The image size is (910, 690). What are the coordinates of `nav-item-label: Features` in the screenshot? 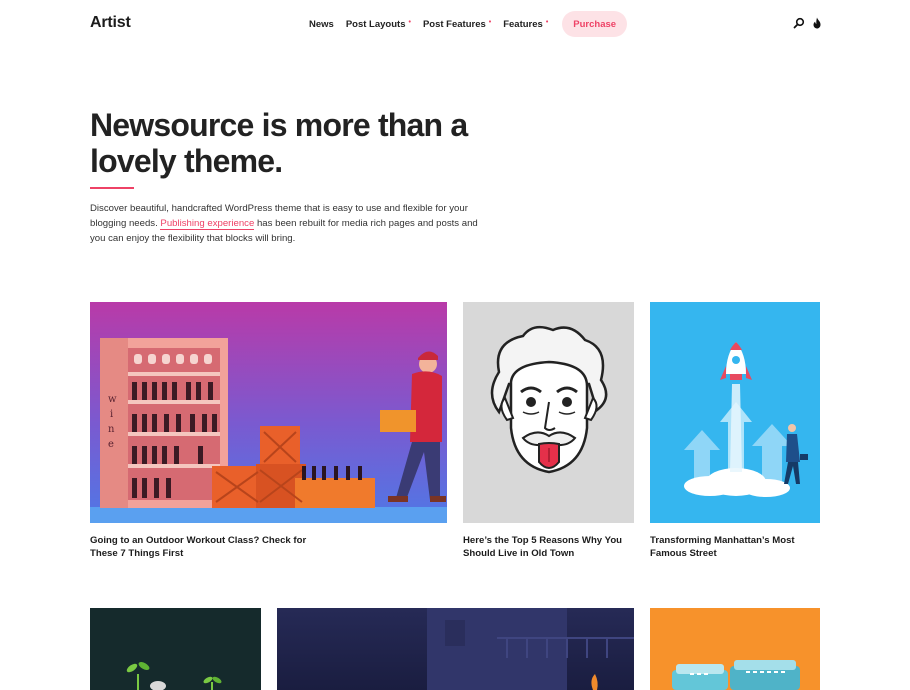 It's located at (523, 24).